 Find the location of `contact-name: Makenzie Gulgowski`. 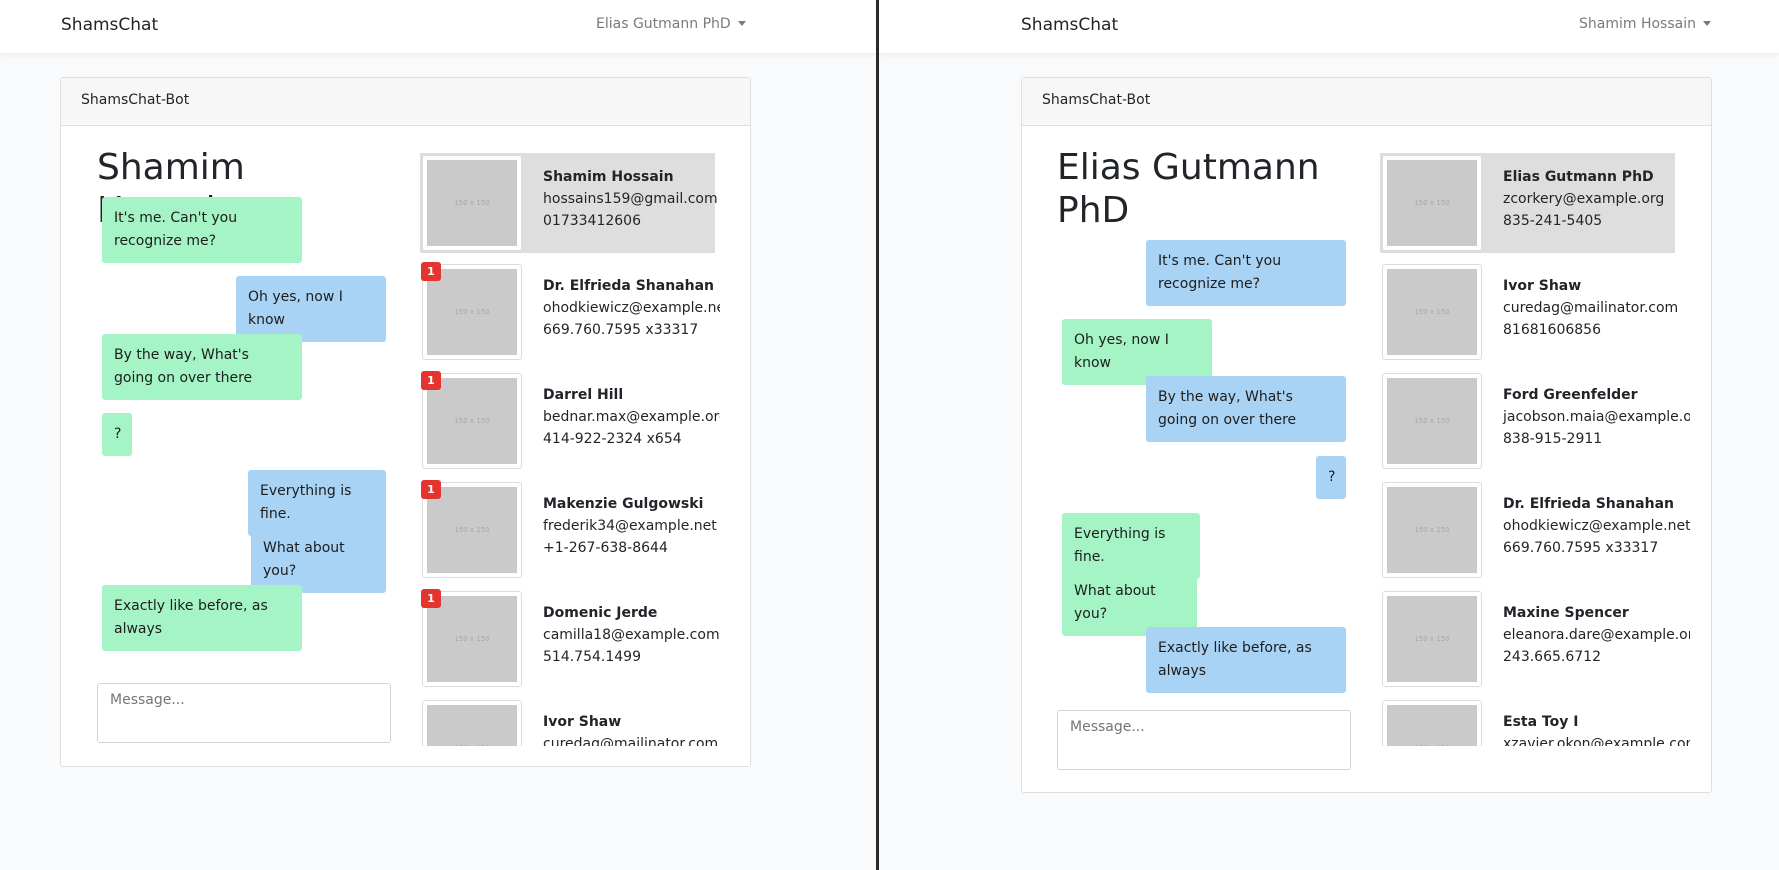

contact-name: Makenzie Gulgowski is located at coordinates (623, 504).